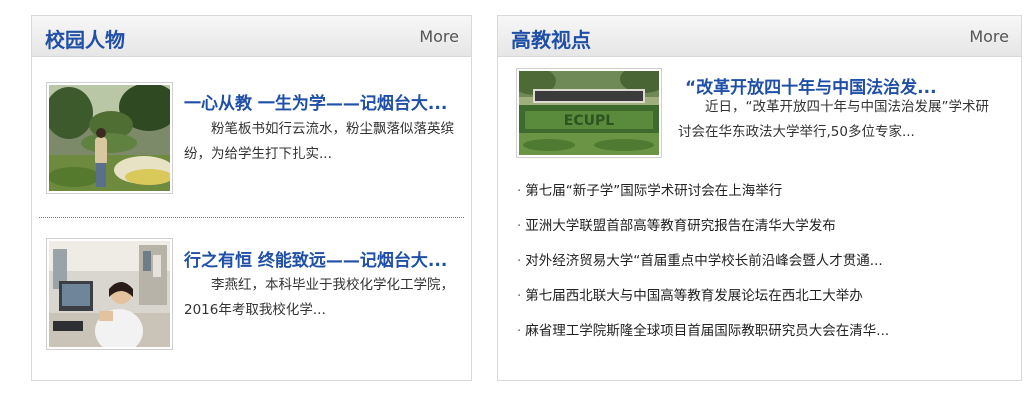 This screenshot has width=1034, height=402. Describe the element at coordinates (759, 36) in the screenshot. I see `panel-header: 高教视点 More` at that location.